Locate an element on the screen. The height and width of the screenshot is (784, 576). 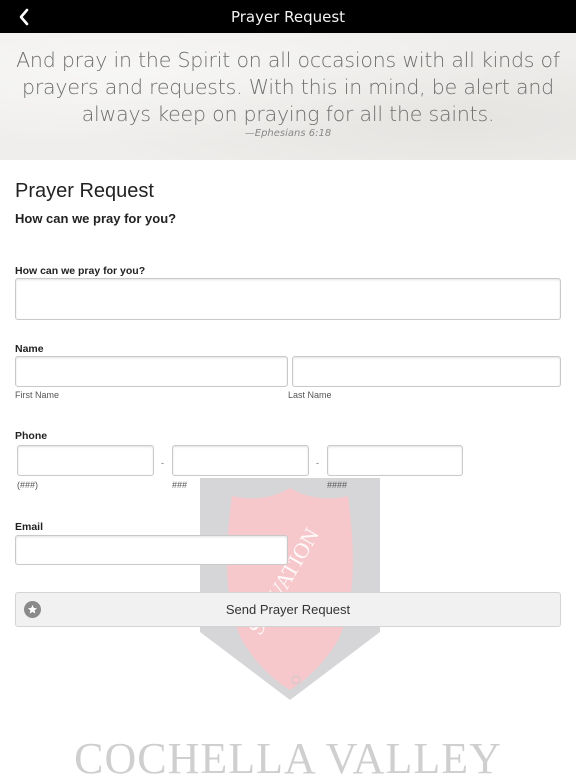
send-button-label: Send Prayer Request is located at coordinates (288, 609).